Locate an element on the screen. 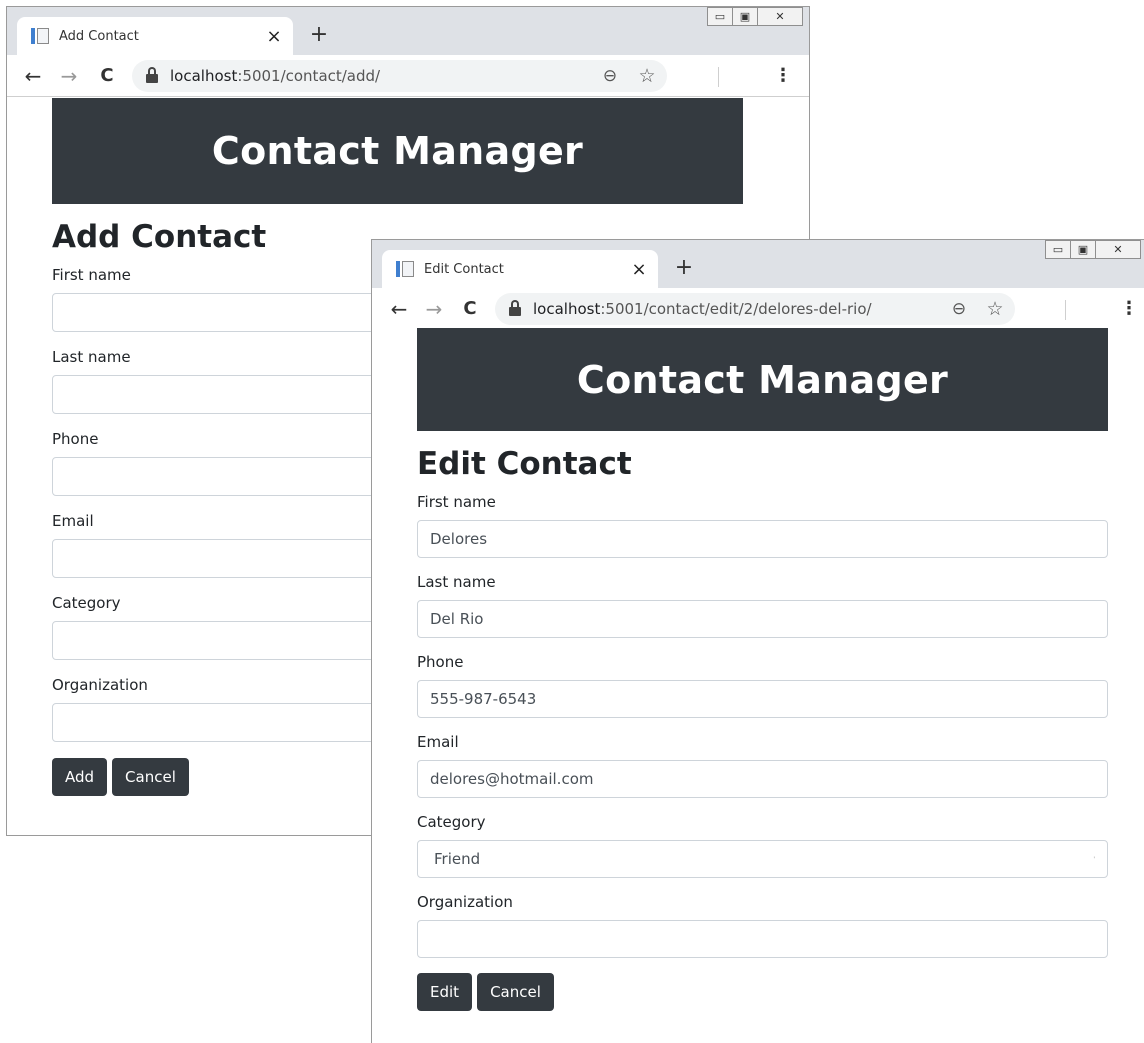  add-button: Add is located at coordinates (80, 777).